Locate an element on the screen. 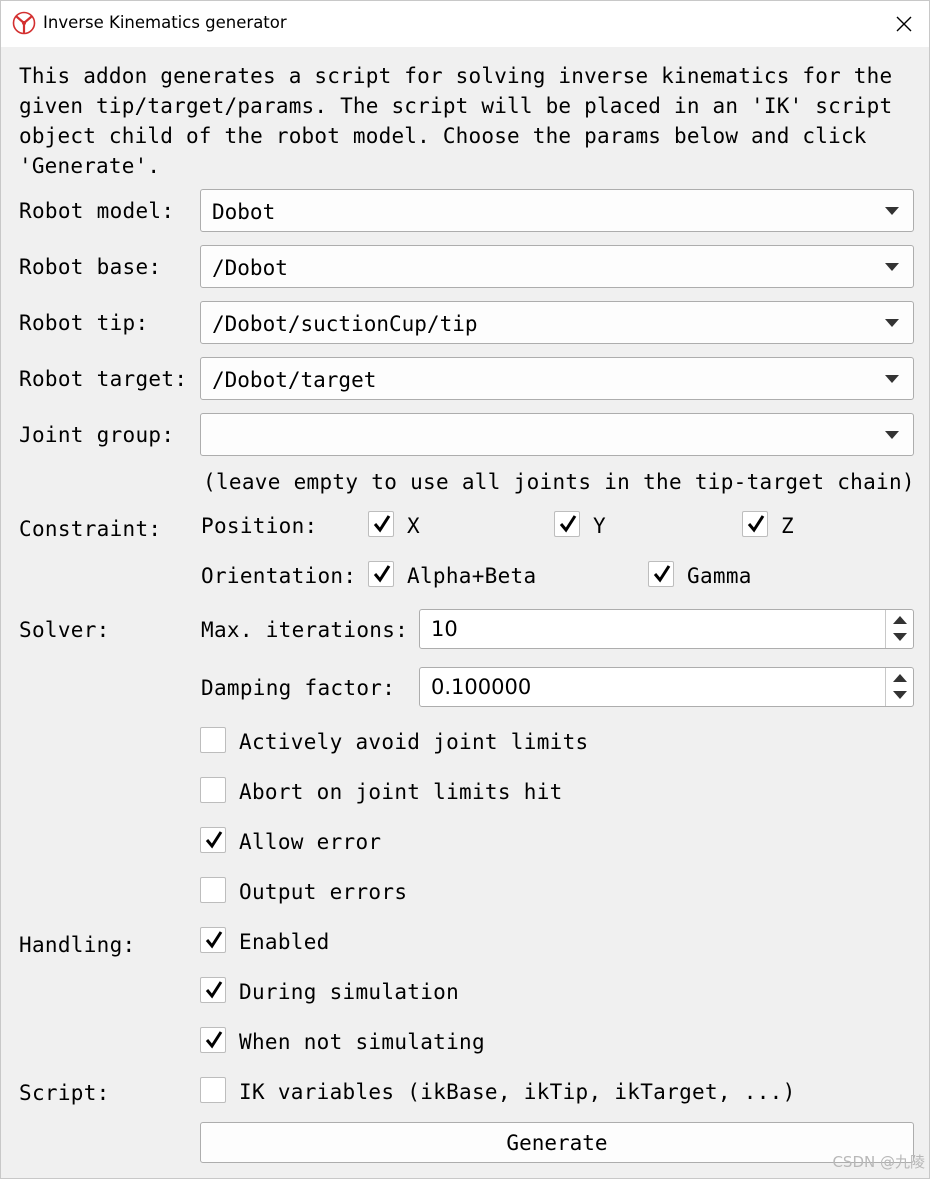 The width and height of the screenshot is (930, 1179). during-simulation-label: During simulation is located at coordinates (349, 992).